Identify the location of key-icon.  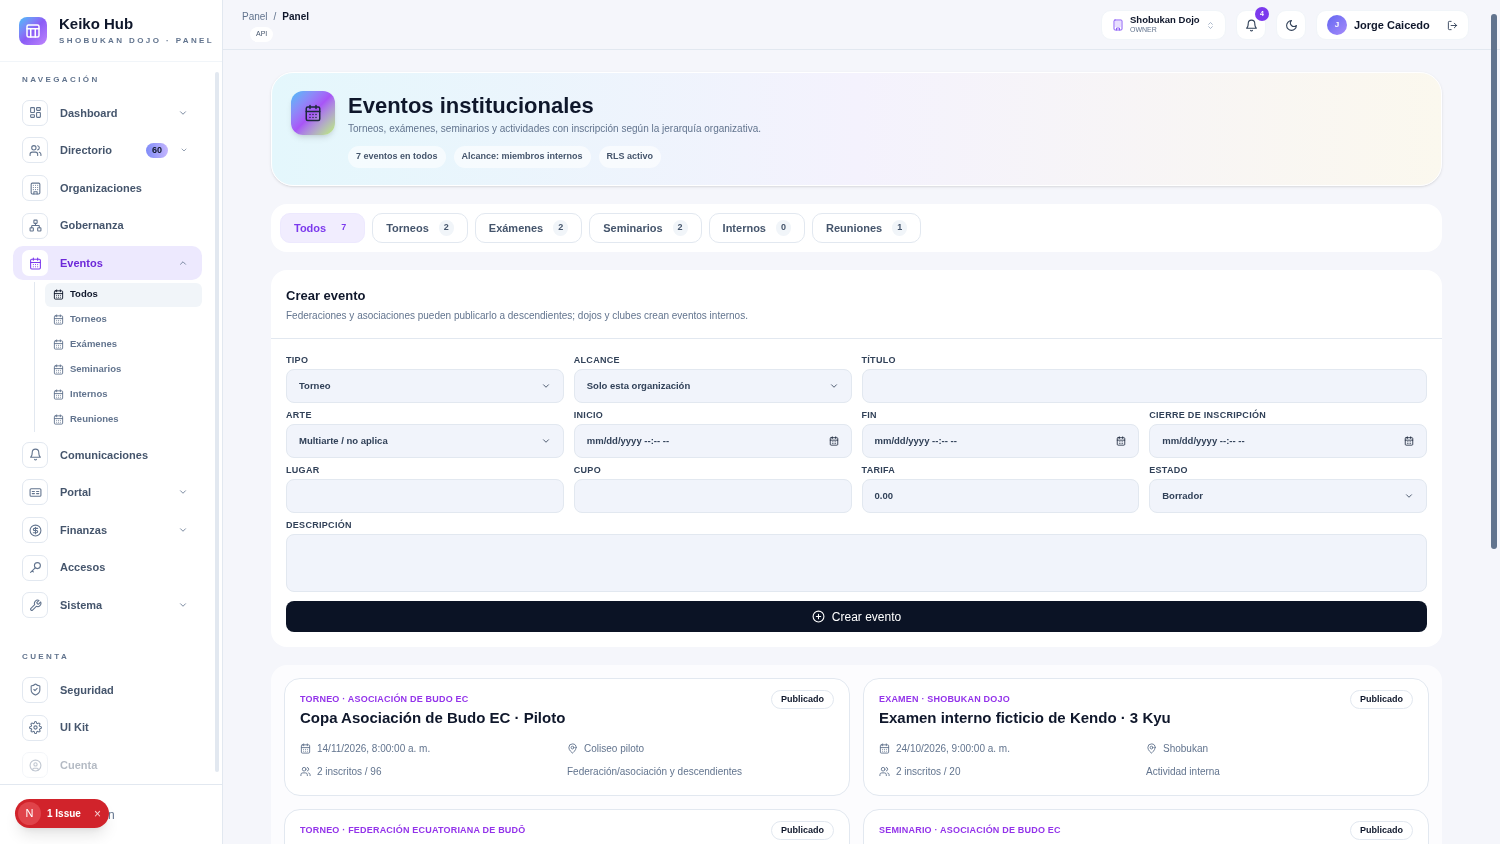
(35, 568).